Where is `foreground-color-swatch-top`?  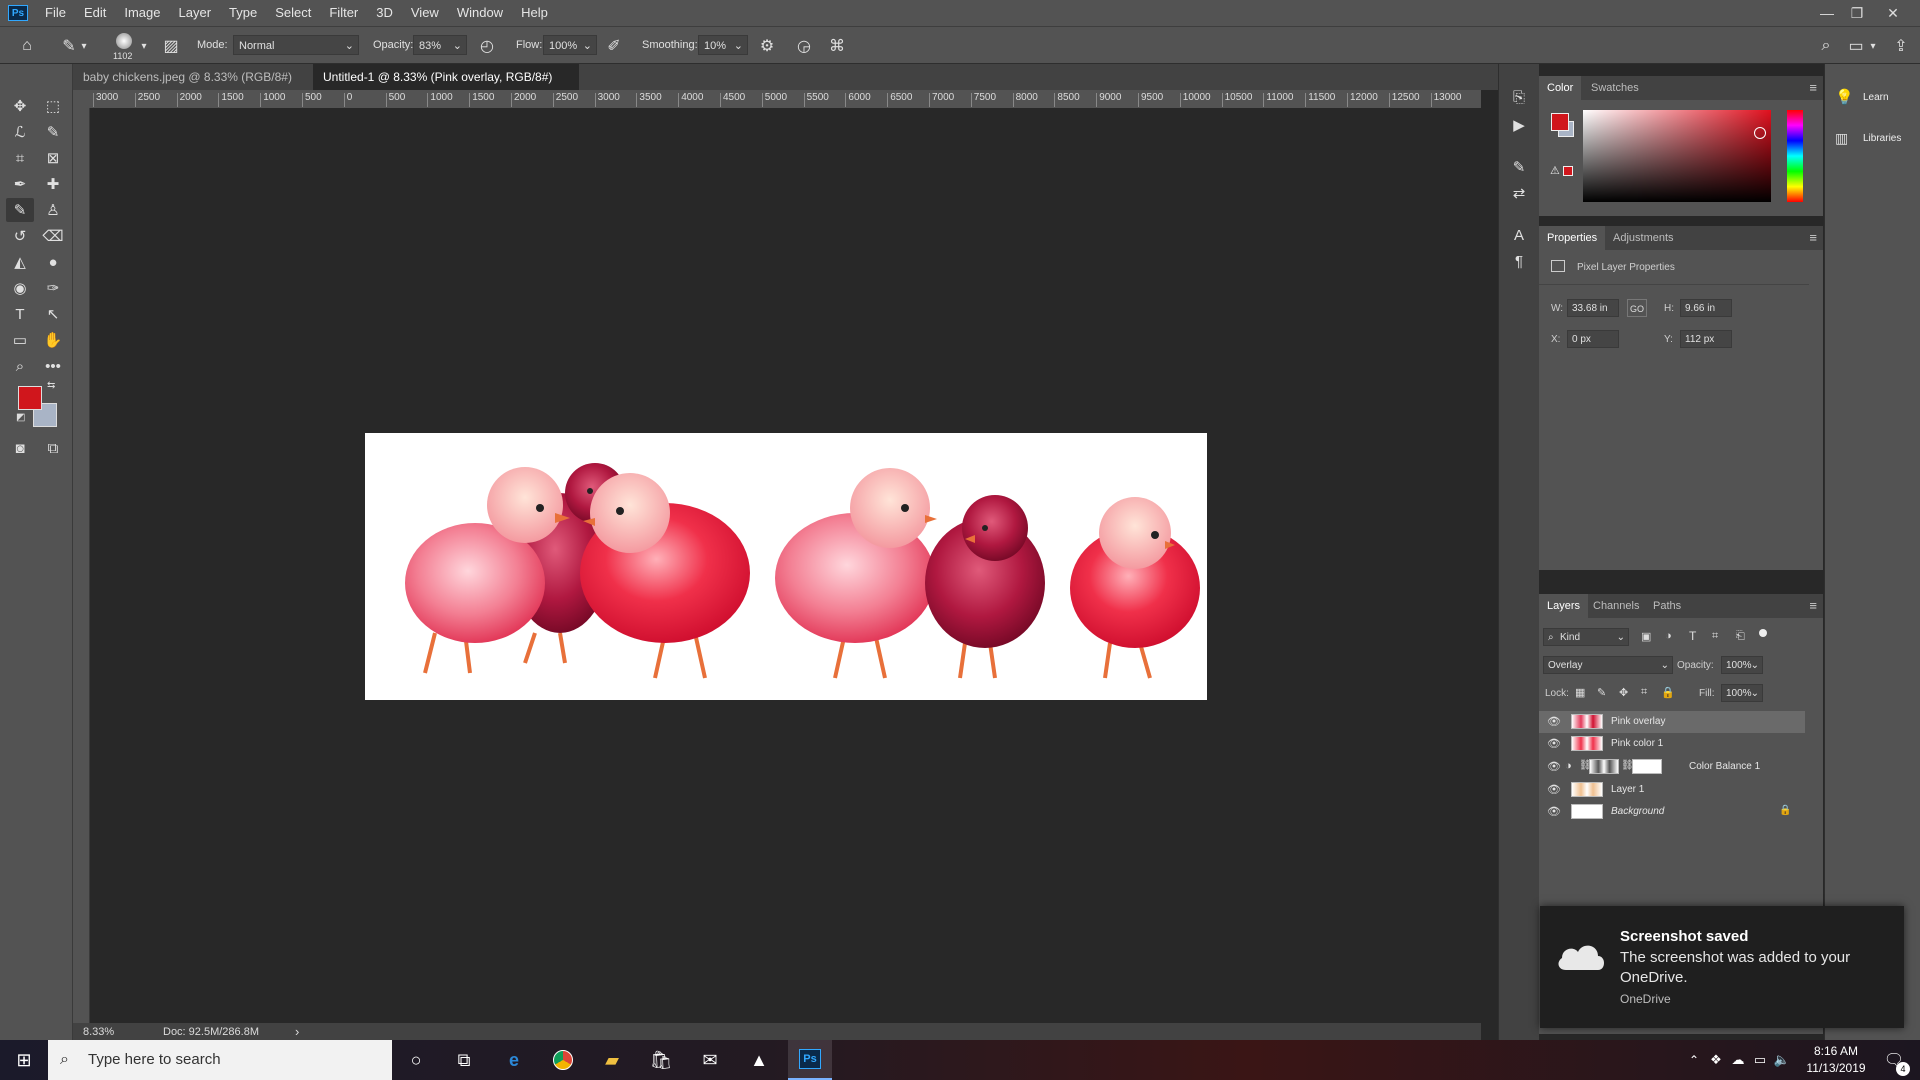
foreground-color-swatch-top is located at coordinates (30, 398).